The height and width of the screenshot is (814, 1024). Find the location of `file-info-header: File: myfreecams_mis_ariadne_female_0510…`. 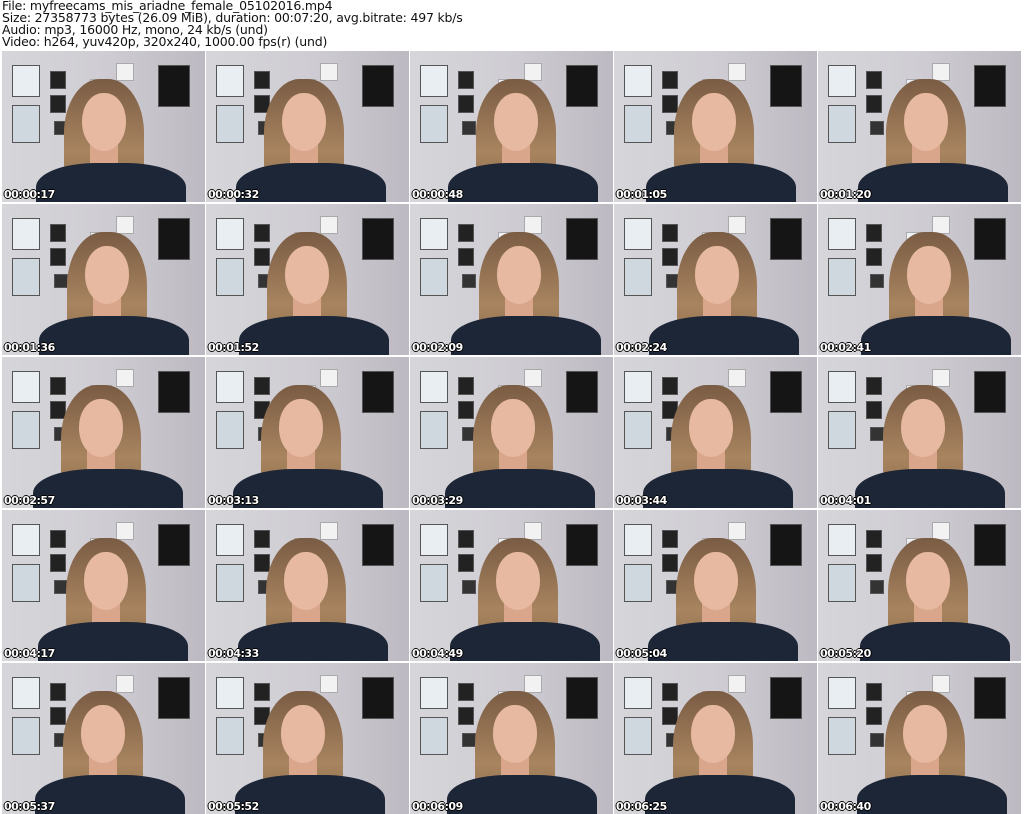

file-info-header: File: myfreecams_mis_ariadne_female_0510… is located at coordinates (232, 24).